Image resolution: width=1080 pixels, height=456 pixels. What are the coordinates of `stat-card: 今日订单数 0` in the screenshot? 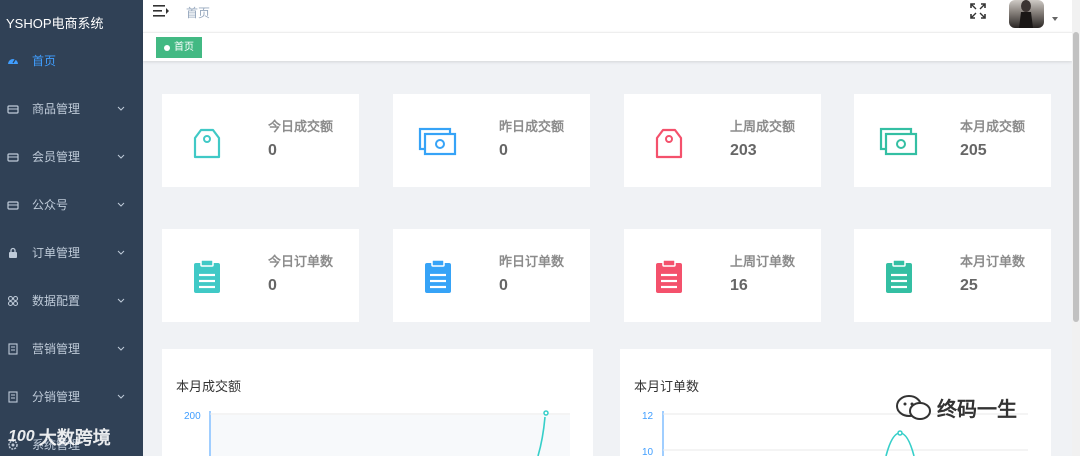 It's located at (260, 275).